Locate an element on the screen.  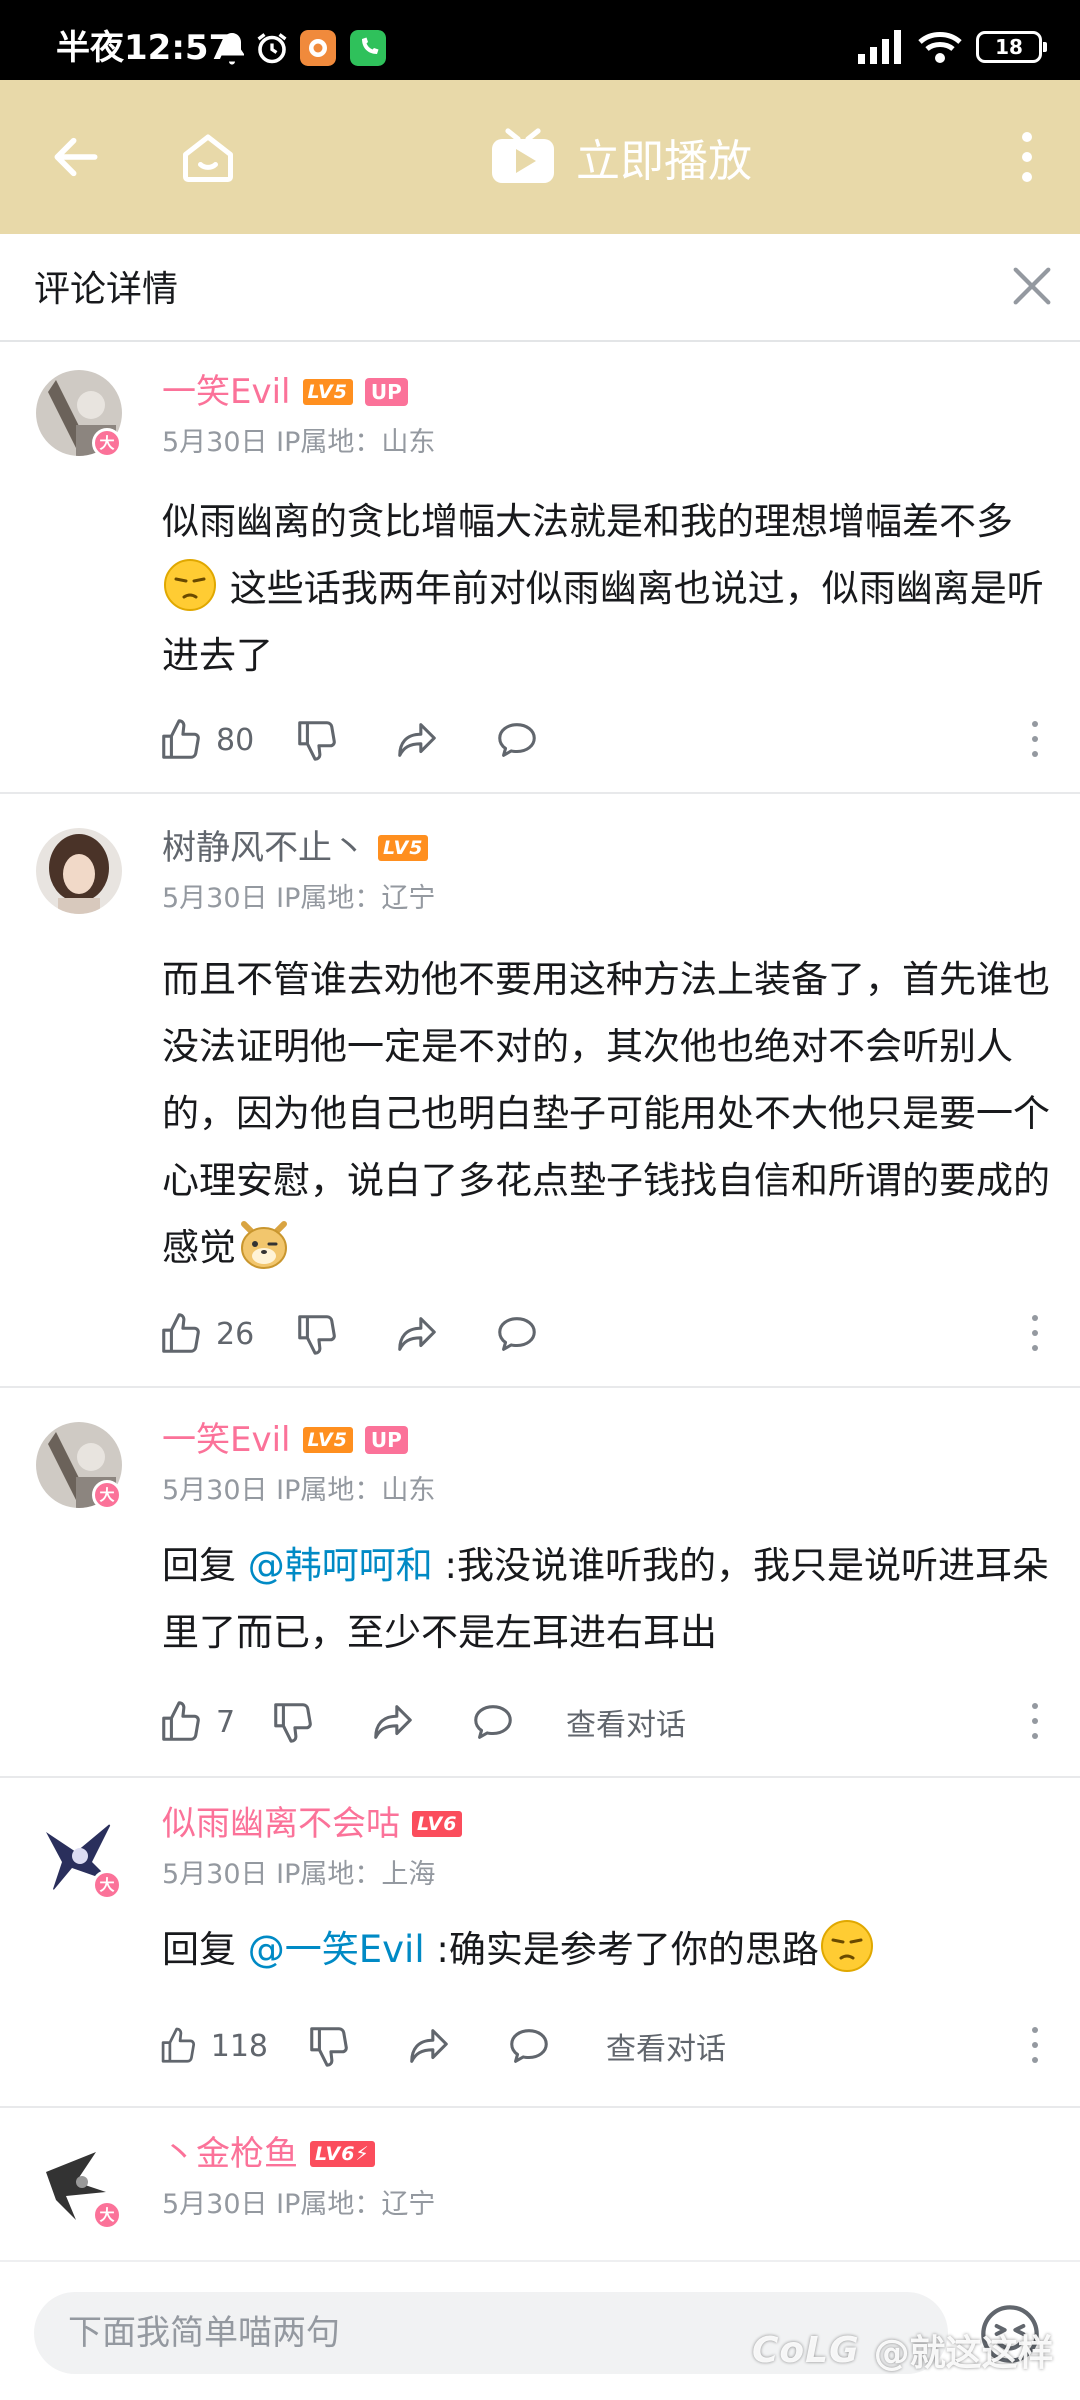
like-count: 80 is located at coordinates (235, 740).